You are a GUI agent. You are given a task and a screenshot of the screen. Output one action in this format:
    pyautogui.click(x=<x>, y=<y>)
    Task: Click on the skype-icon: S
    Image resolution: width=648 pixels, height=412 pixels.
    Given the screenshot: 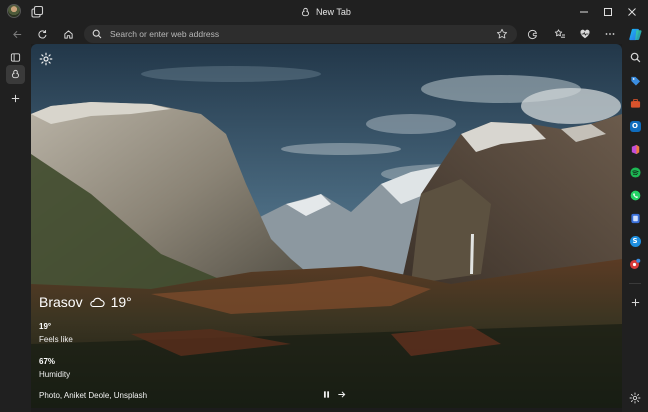 What is the action you would take?
    pyautogui.click(x=635, y=241)
    